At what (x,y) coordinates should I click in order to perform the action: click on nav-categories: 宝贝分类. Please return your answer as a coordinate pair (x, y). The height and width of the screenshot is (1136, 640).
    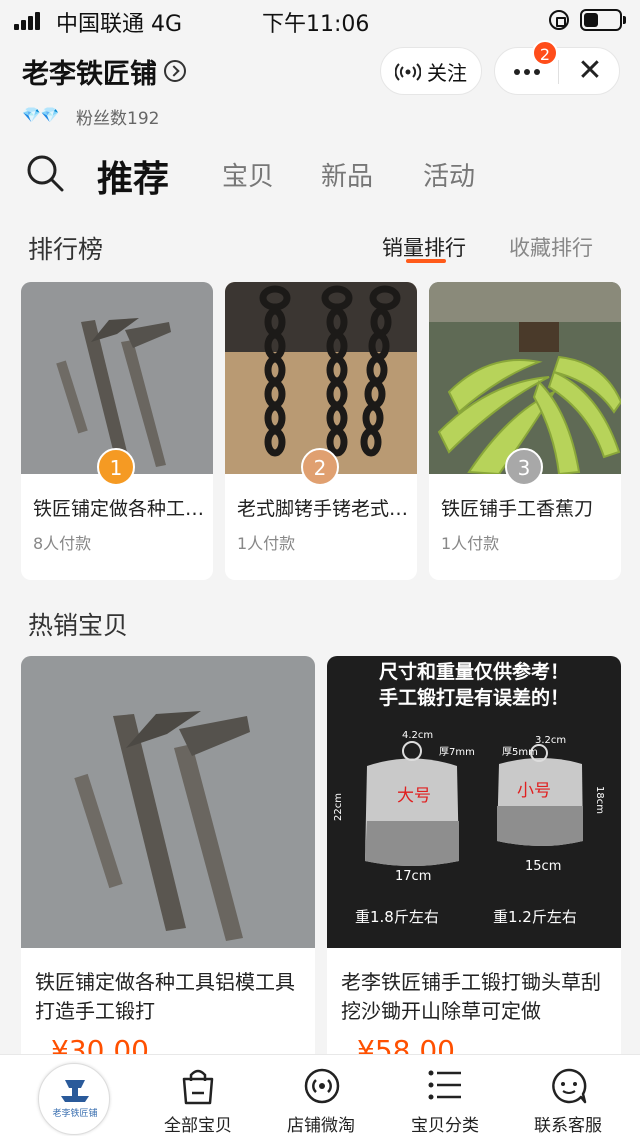
    Looking at the image, I should click on (445, 1095).